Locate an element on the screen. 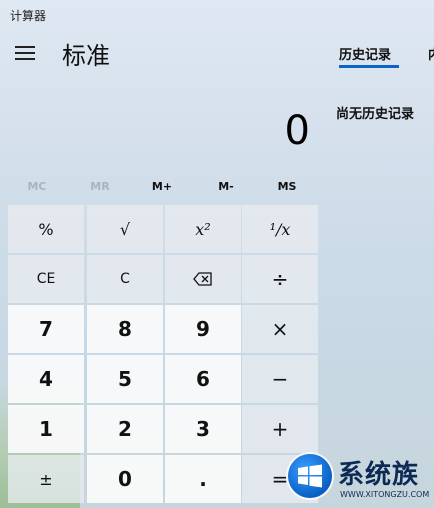  backspace-icon is located at coordinates (202, 279).